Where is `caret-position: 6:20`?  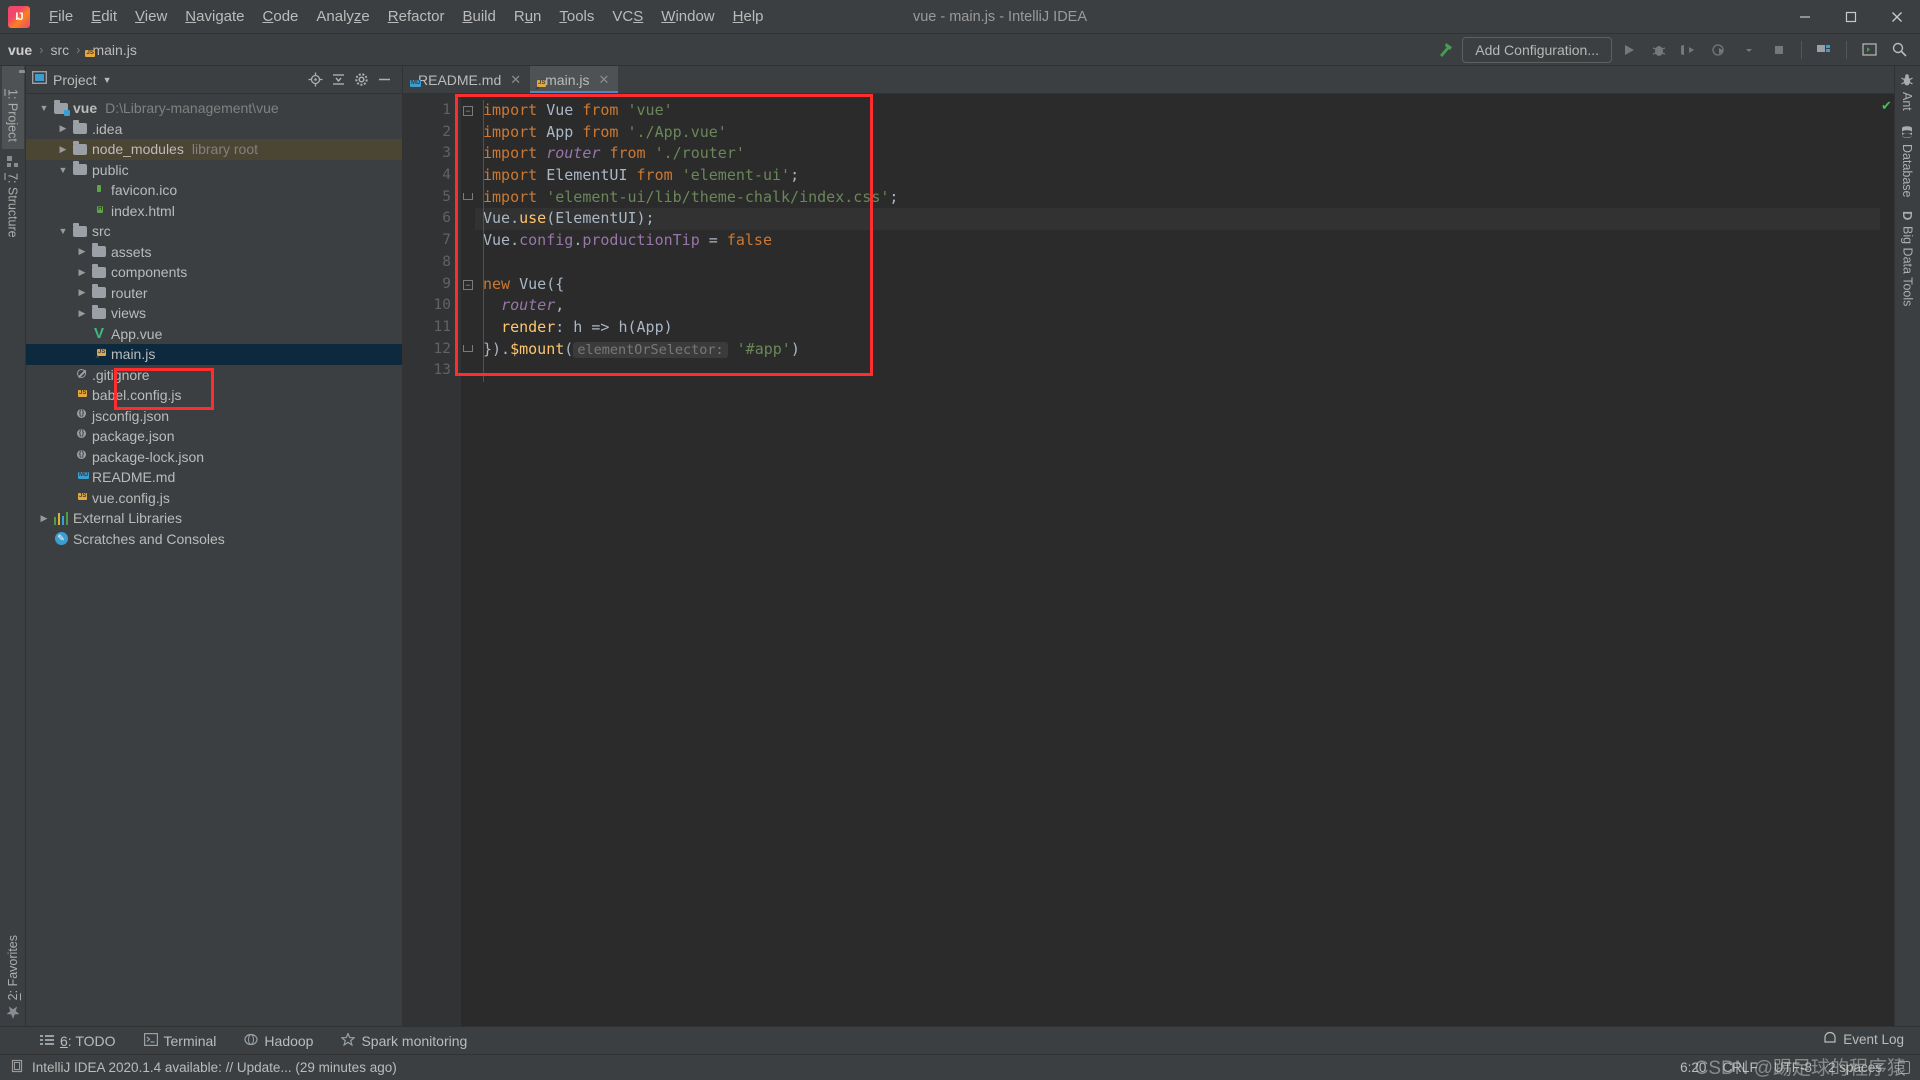
caret-position: 6:20 is located at coordinates (1693, 1067).